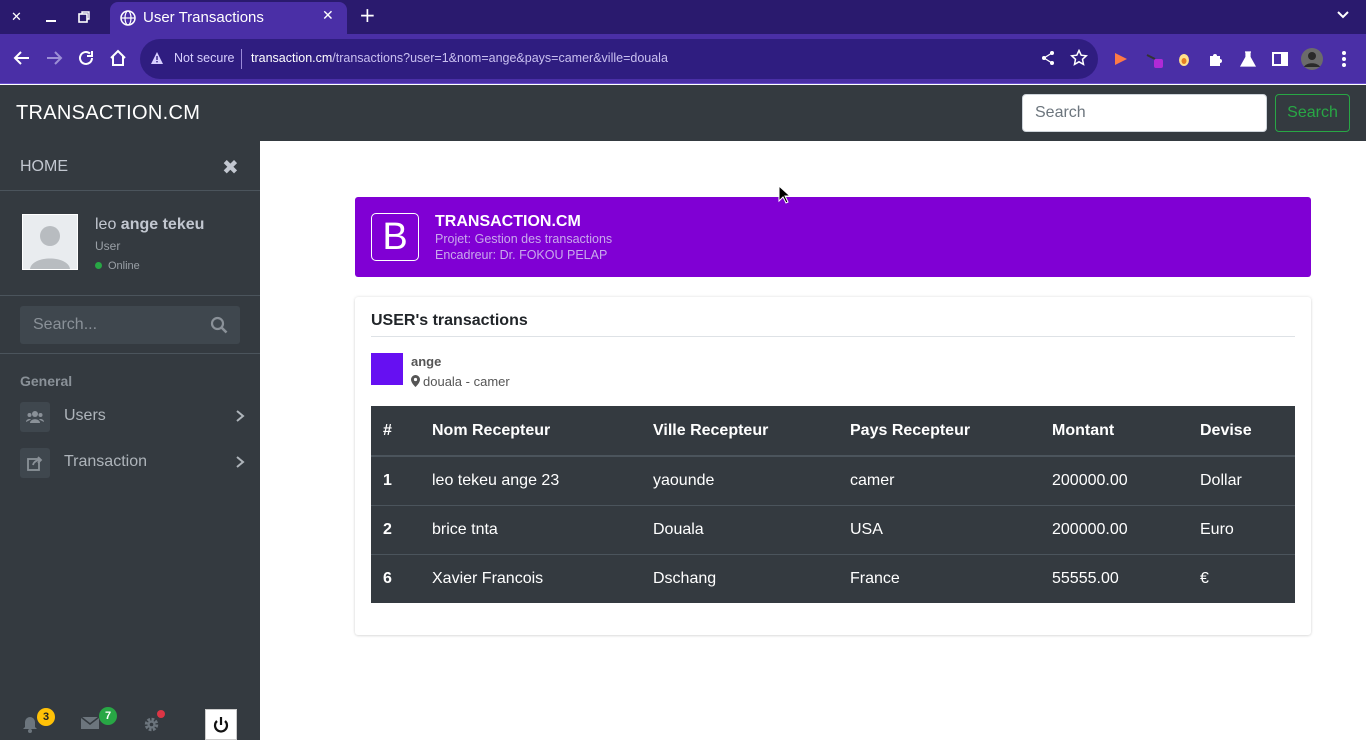  I want to click on search-icon, so click(219, 325).